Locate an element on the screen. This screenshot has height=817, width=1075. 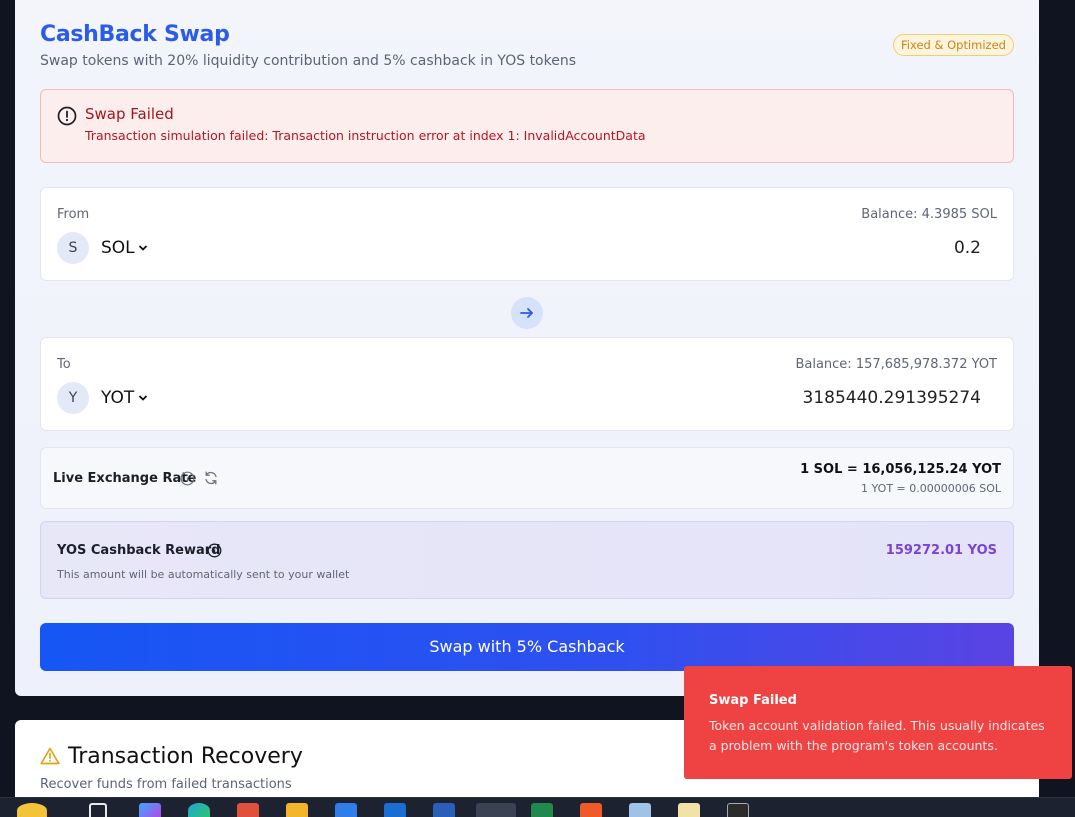
copilot-icon is located at coordinates (150, 810).